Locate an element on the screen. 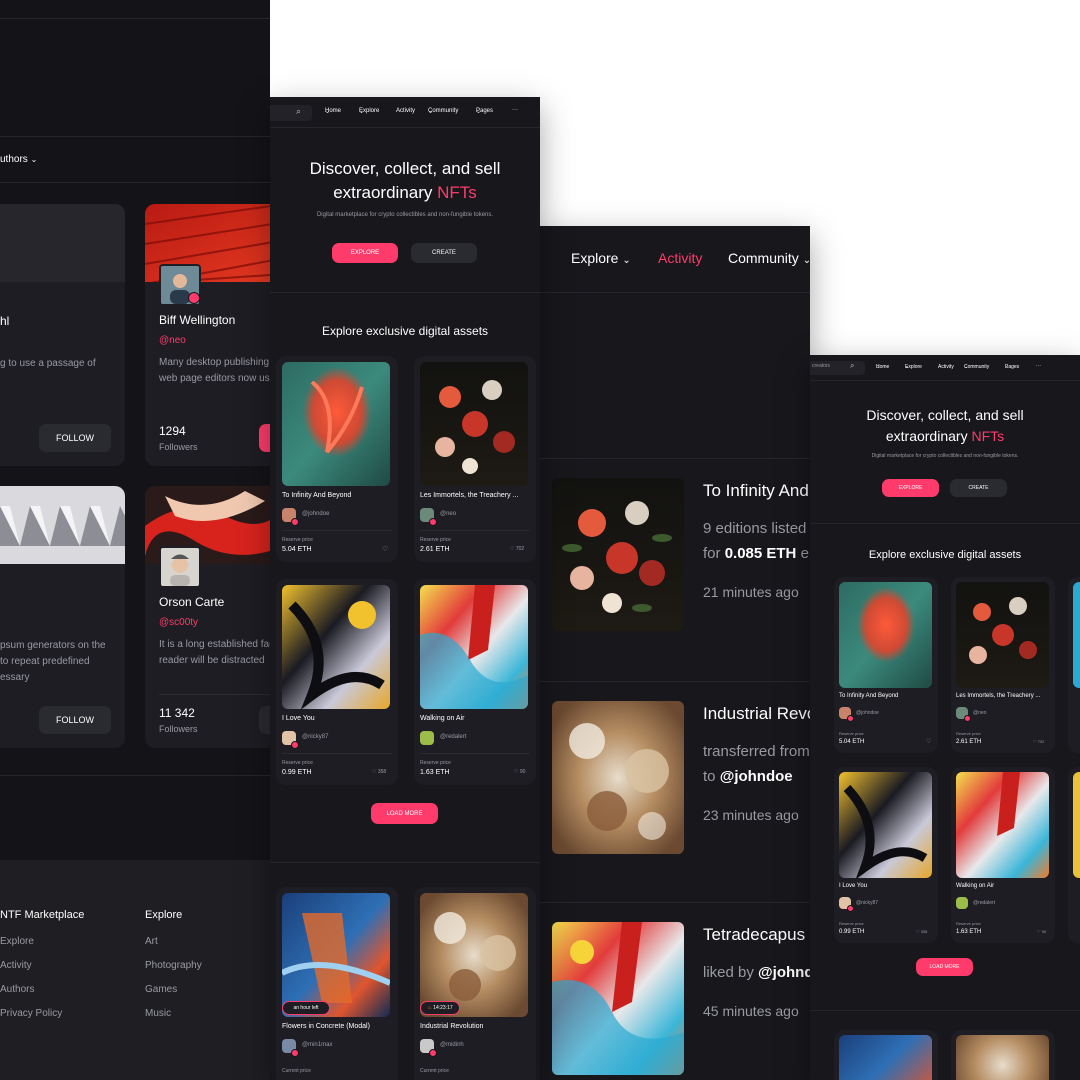 This screenshot has height=1080, width=1080. activity-user-link: @johnd is located at coordinates (784, 972).